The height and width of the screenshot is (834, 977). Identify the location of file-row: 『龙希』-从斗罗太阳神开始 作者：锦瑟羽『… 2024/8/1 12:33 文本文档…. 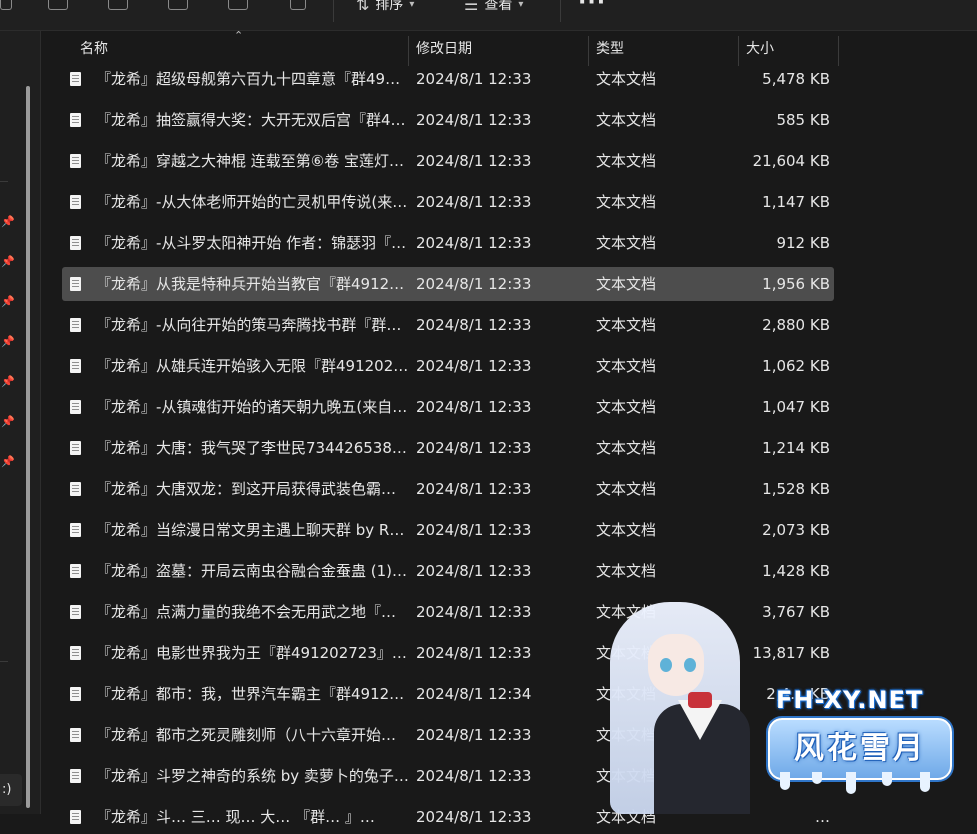
(448, 243).